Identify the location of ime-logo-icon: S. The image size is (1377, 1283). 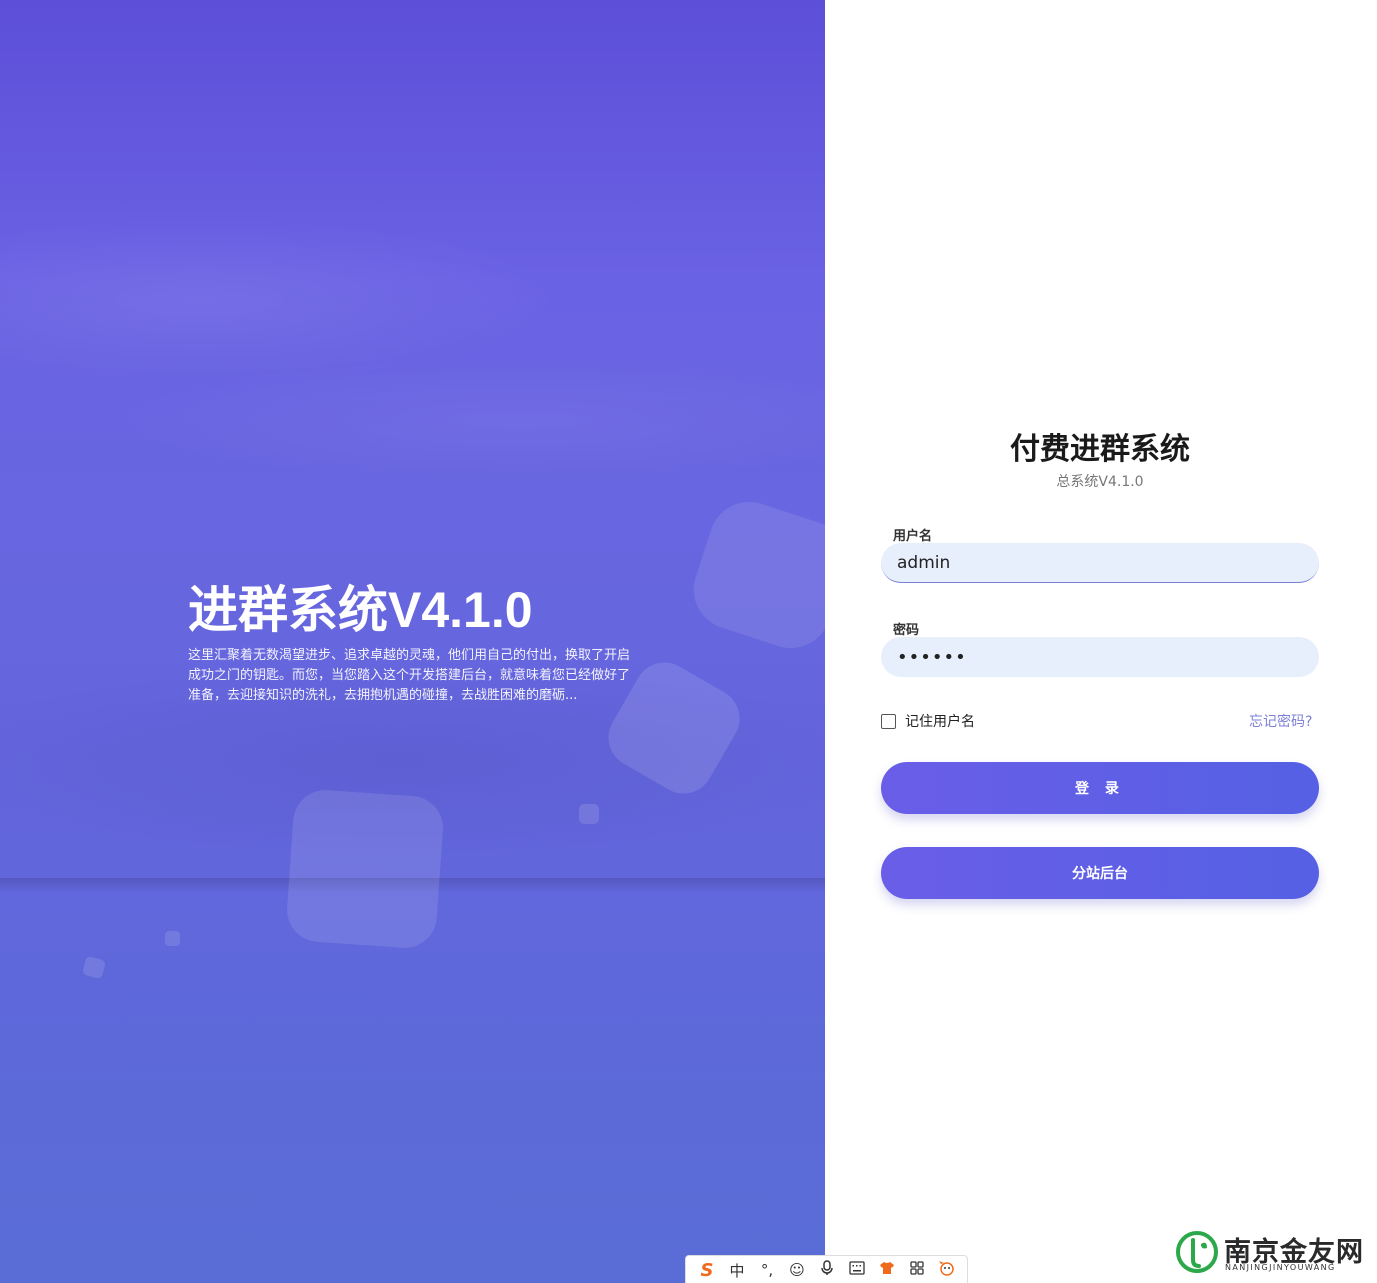
(707, 1270).